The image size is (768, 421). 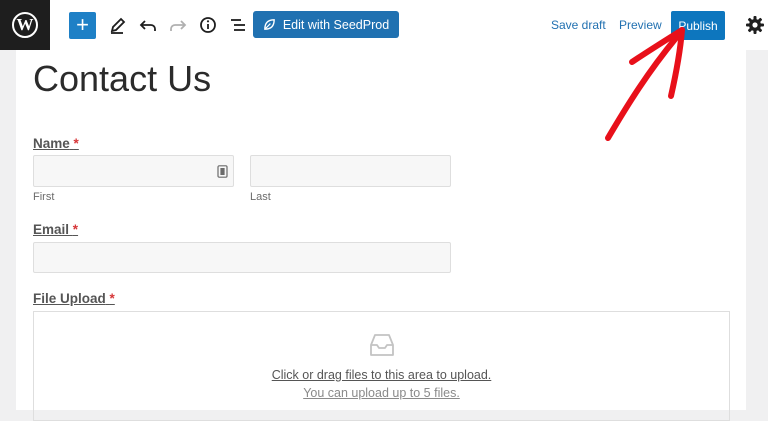 I want to click on undo-icon, so click(x=148, y=25).